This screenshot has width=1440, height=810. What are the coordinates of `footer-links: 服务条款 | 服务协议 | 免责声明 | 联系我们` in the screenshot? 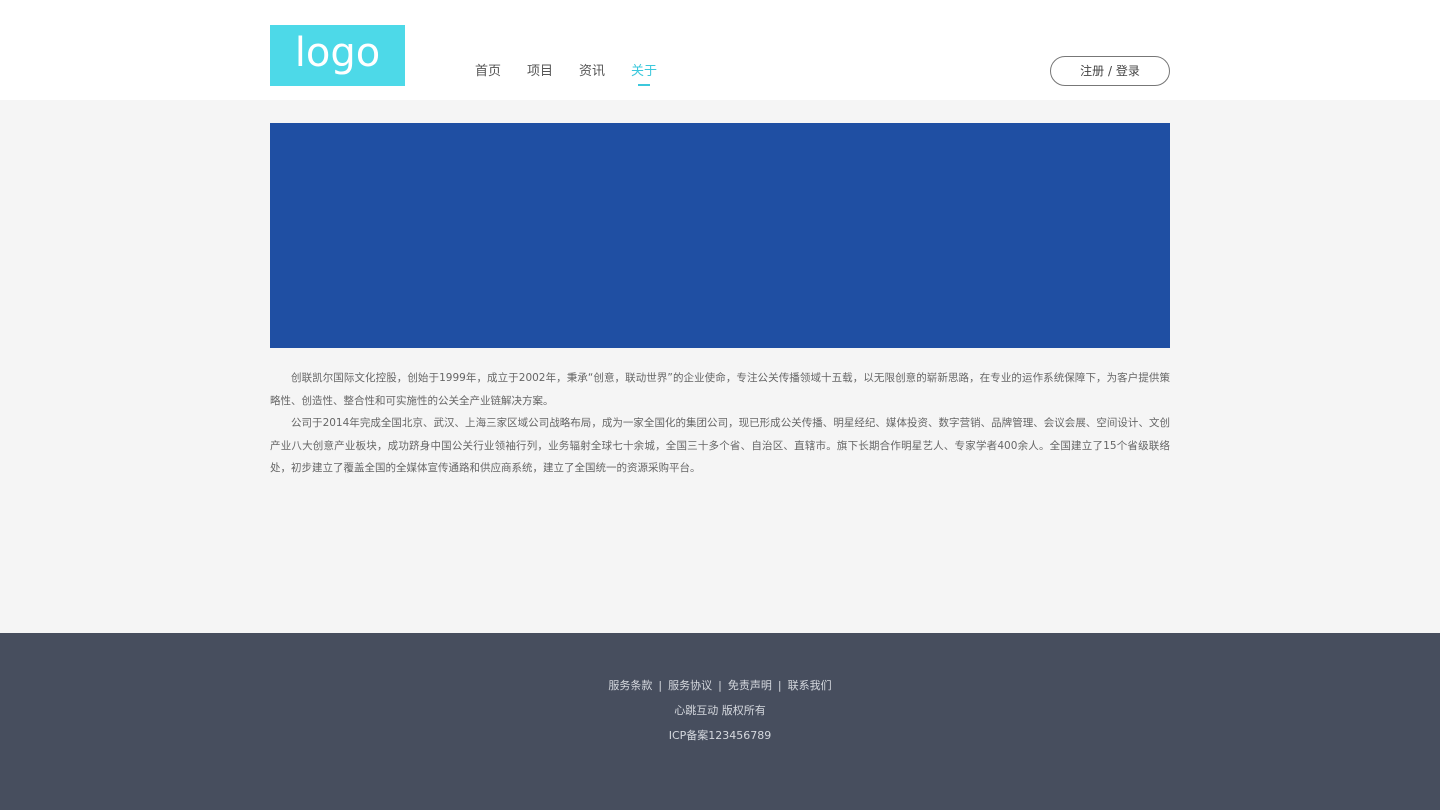 It's located at (720, 685).